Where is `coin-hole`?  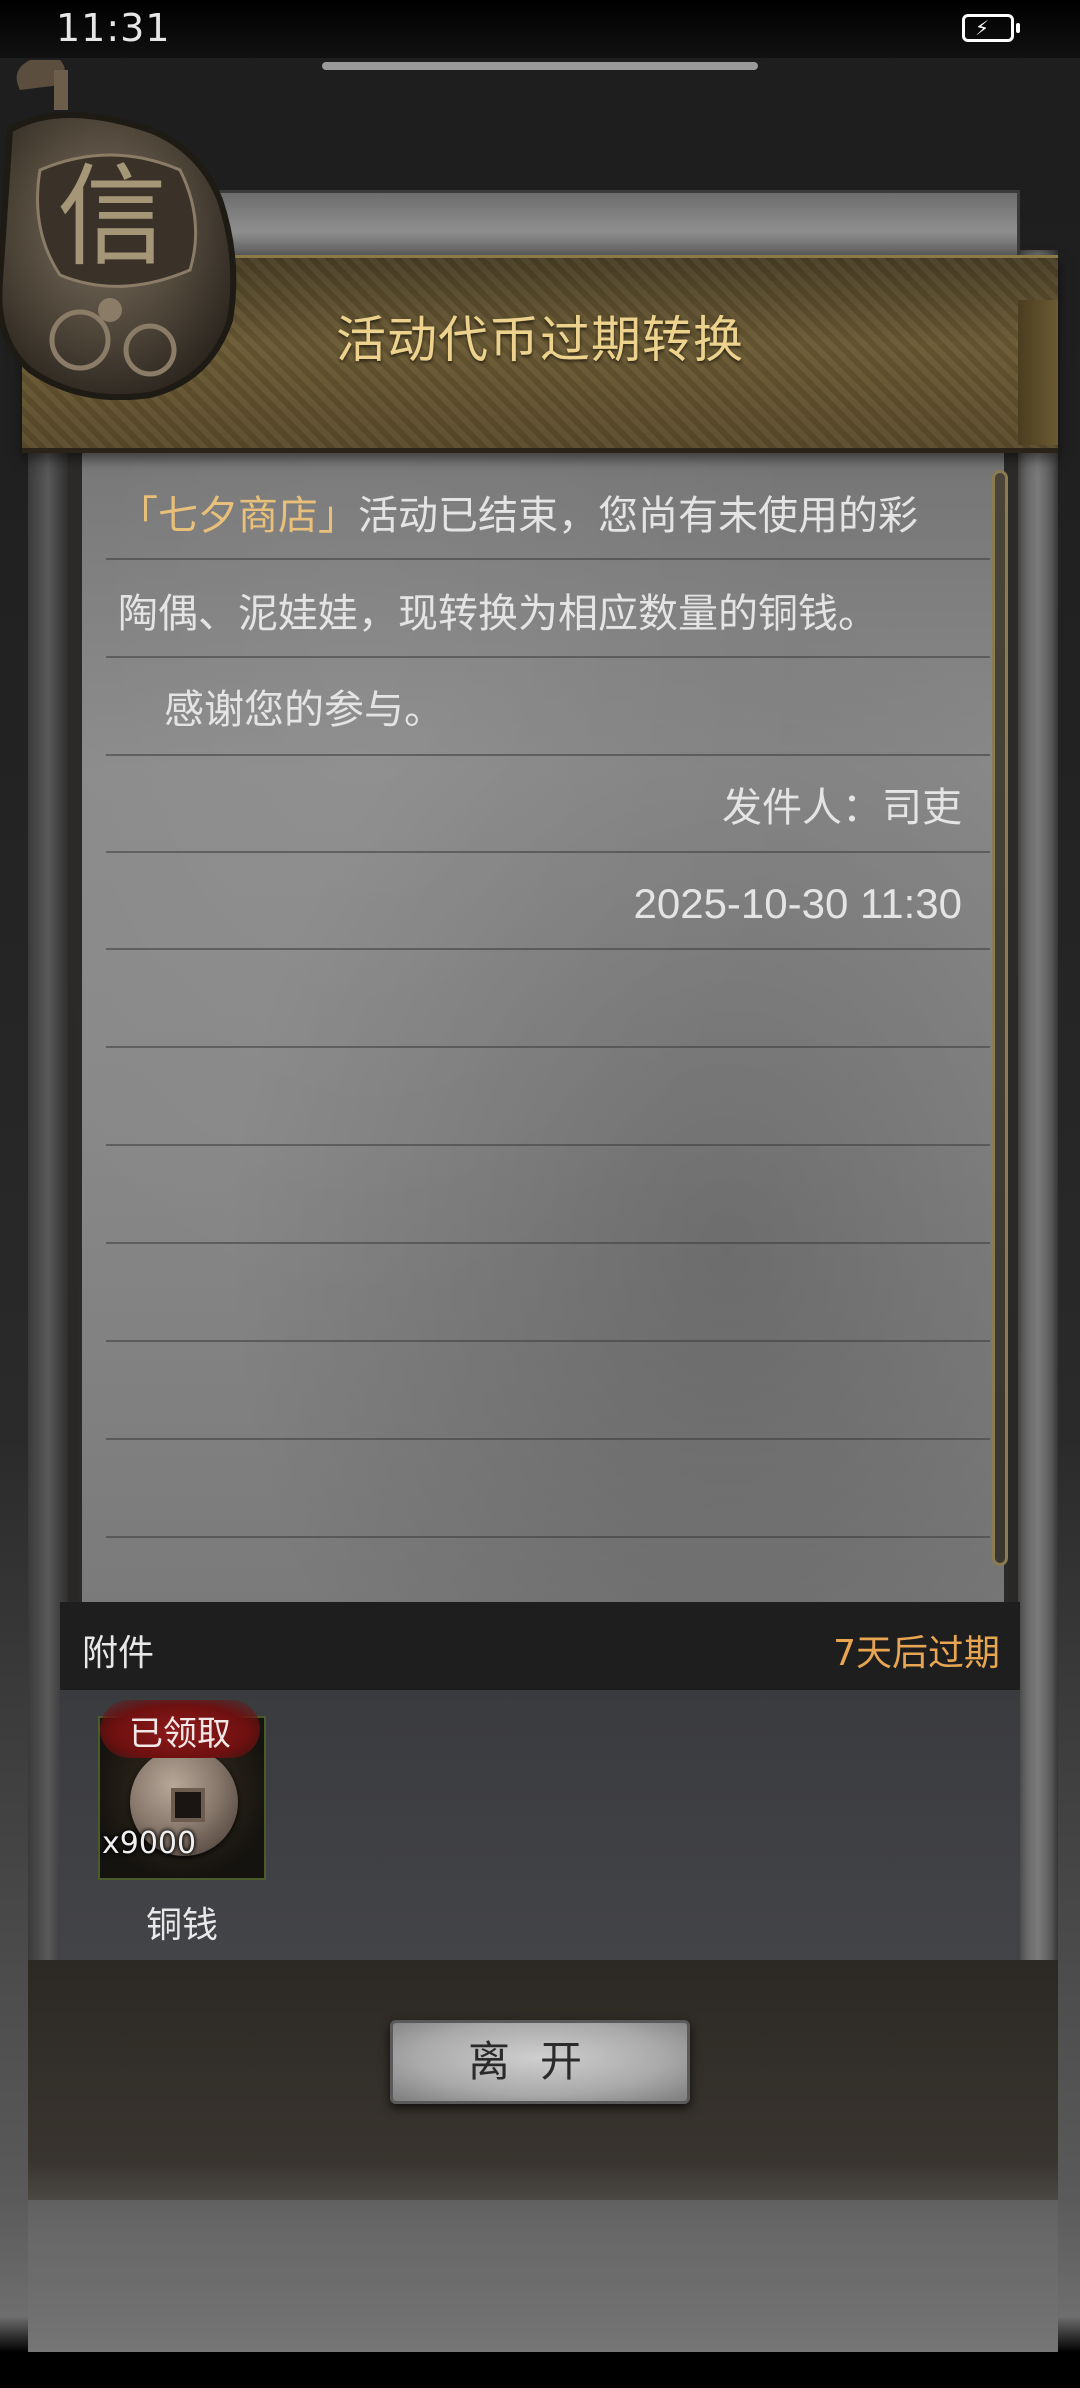
coin-hole is located at coordinates (188, 1805).